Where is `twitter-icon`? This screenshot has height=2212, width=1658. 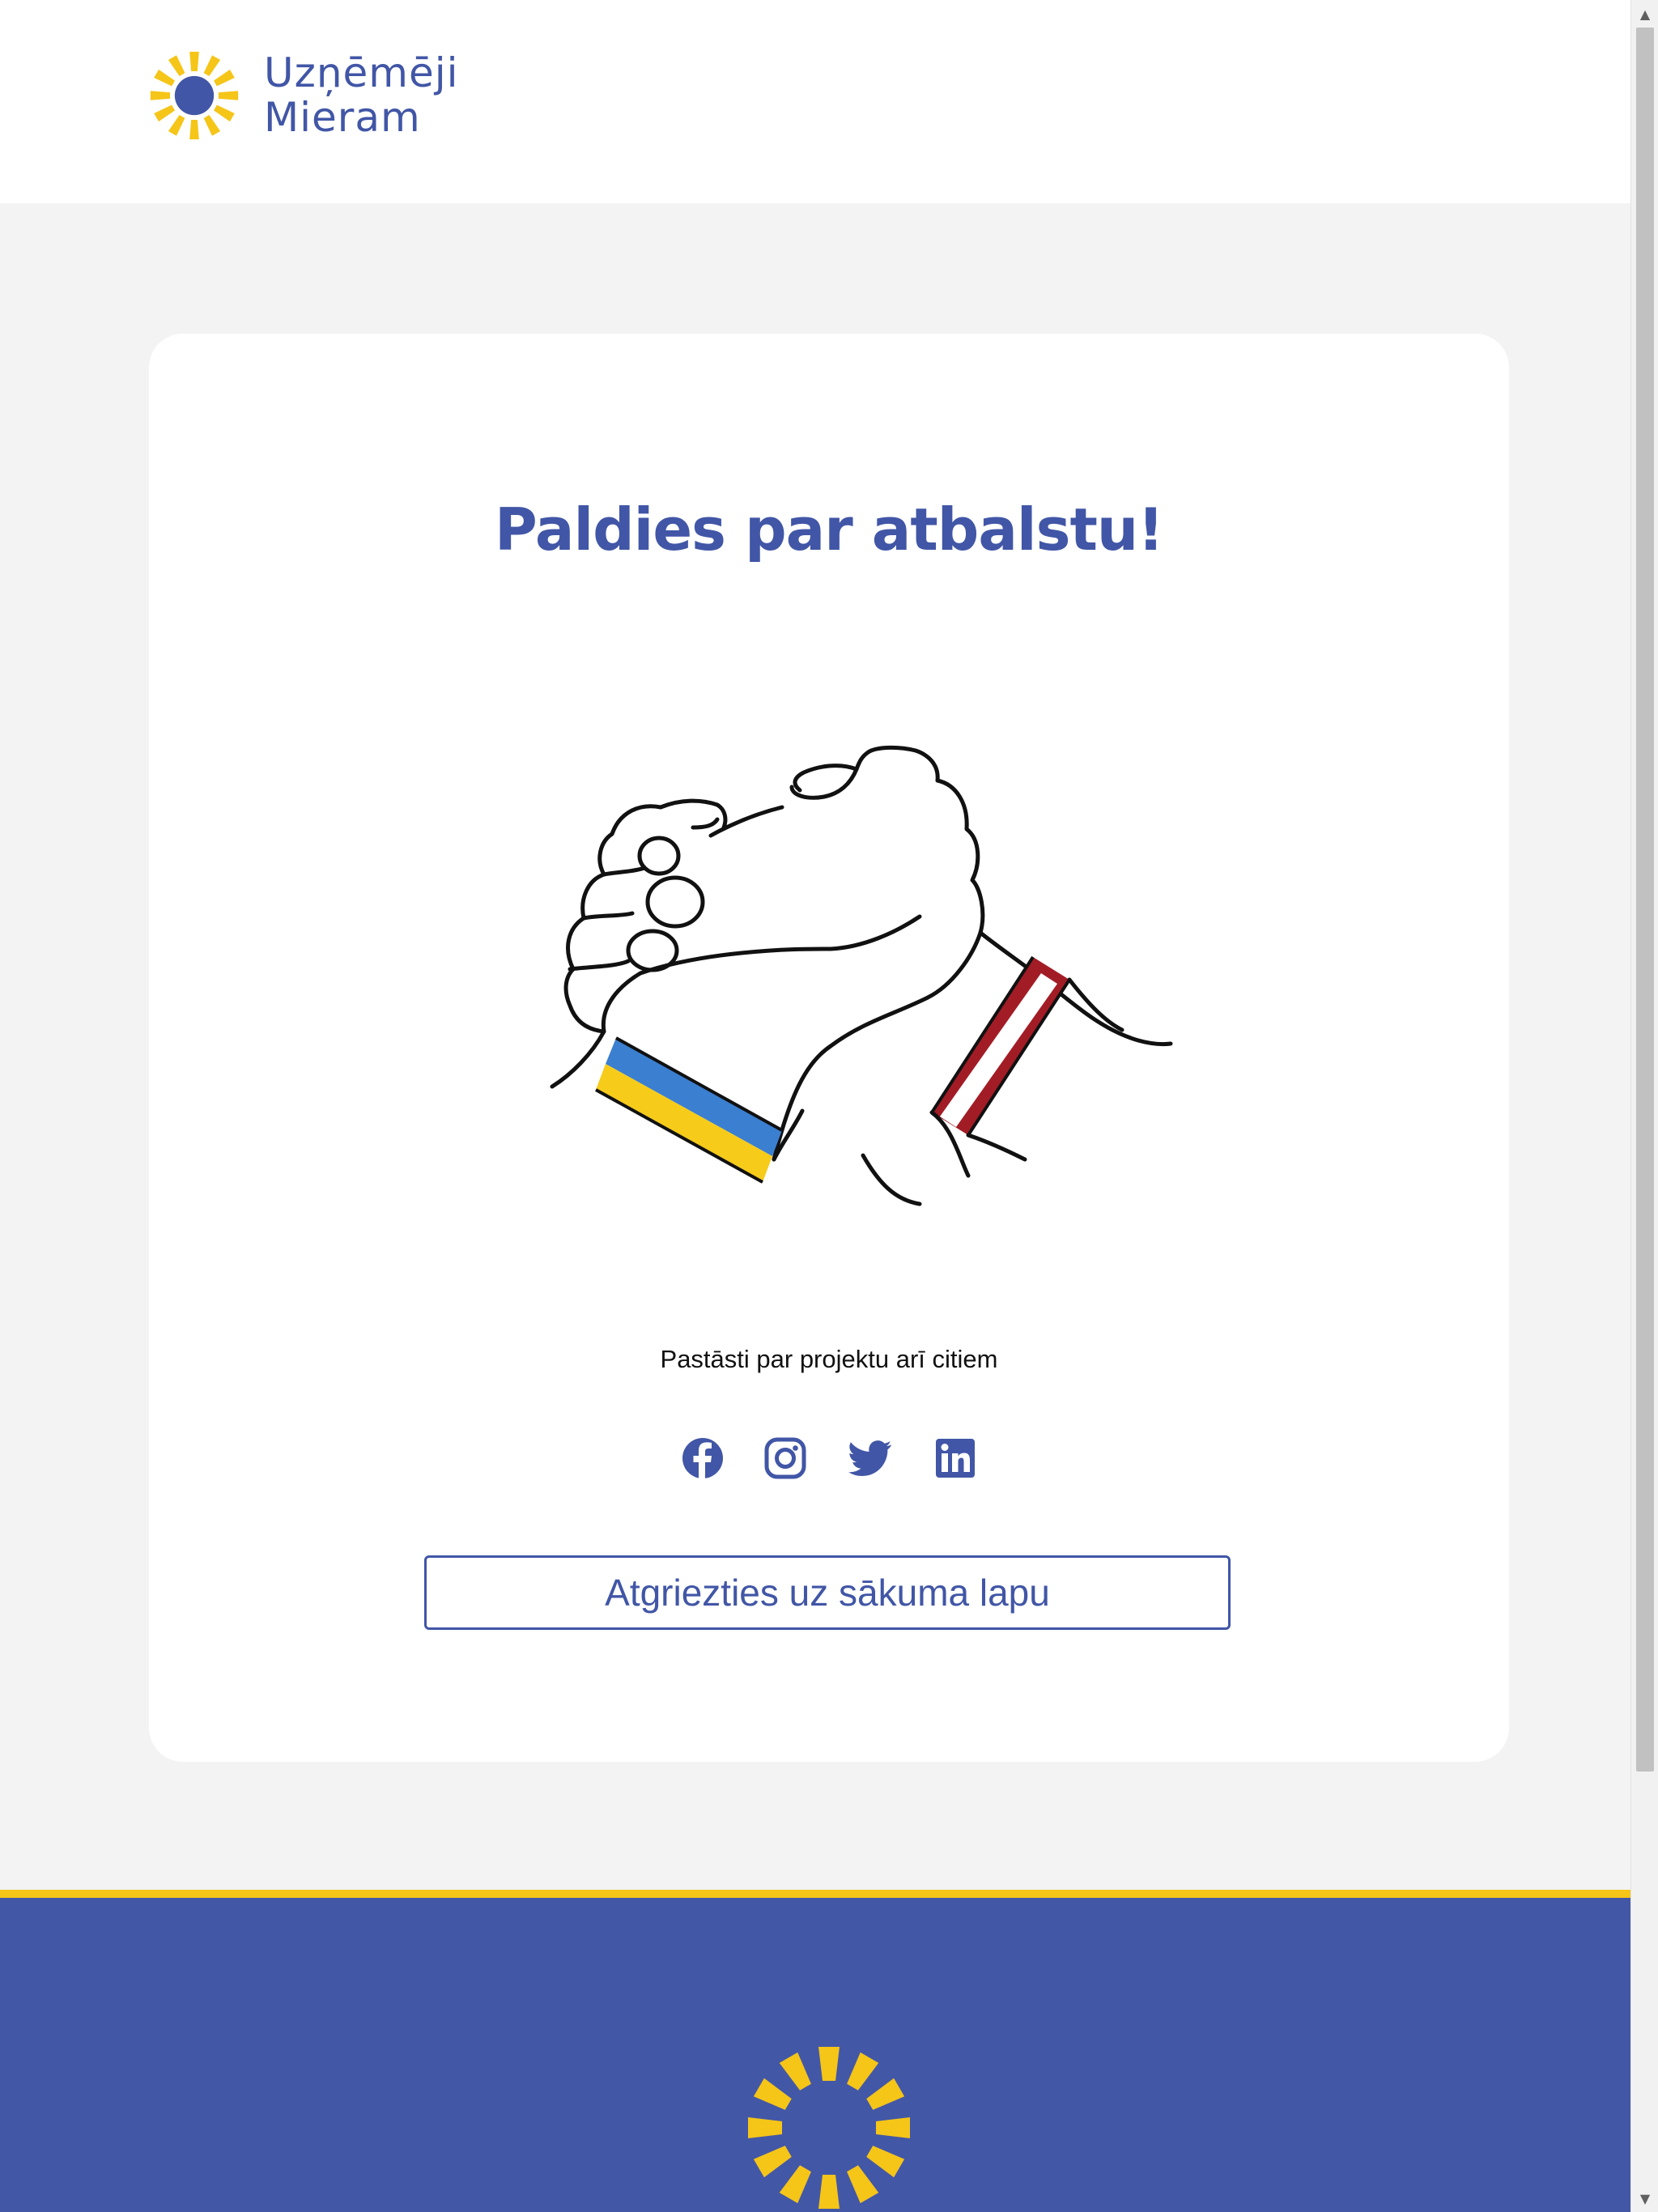 twitter-icon is located at coordinates (870, 1458).